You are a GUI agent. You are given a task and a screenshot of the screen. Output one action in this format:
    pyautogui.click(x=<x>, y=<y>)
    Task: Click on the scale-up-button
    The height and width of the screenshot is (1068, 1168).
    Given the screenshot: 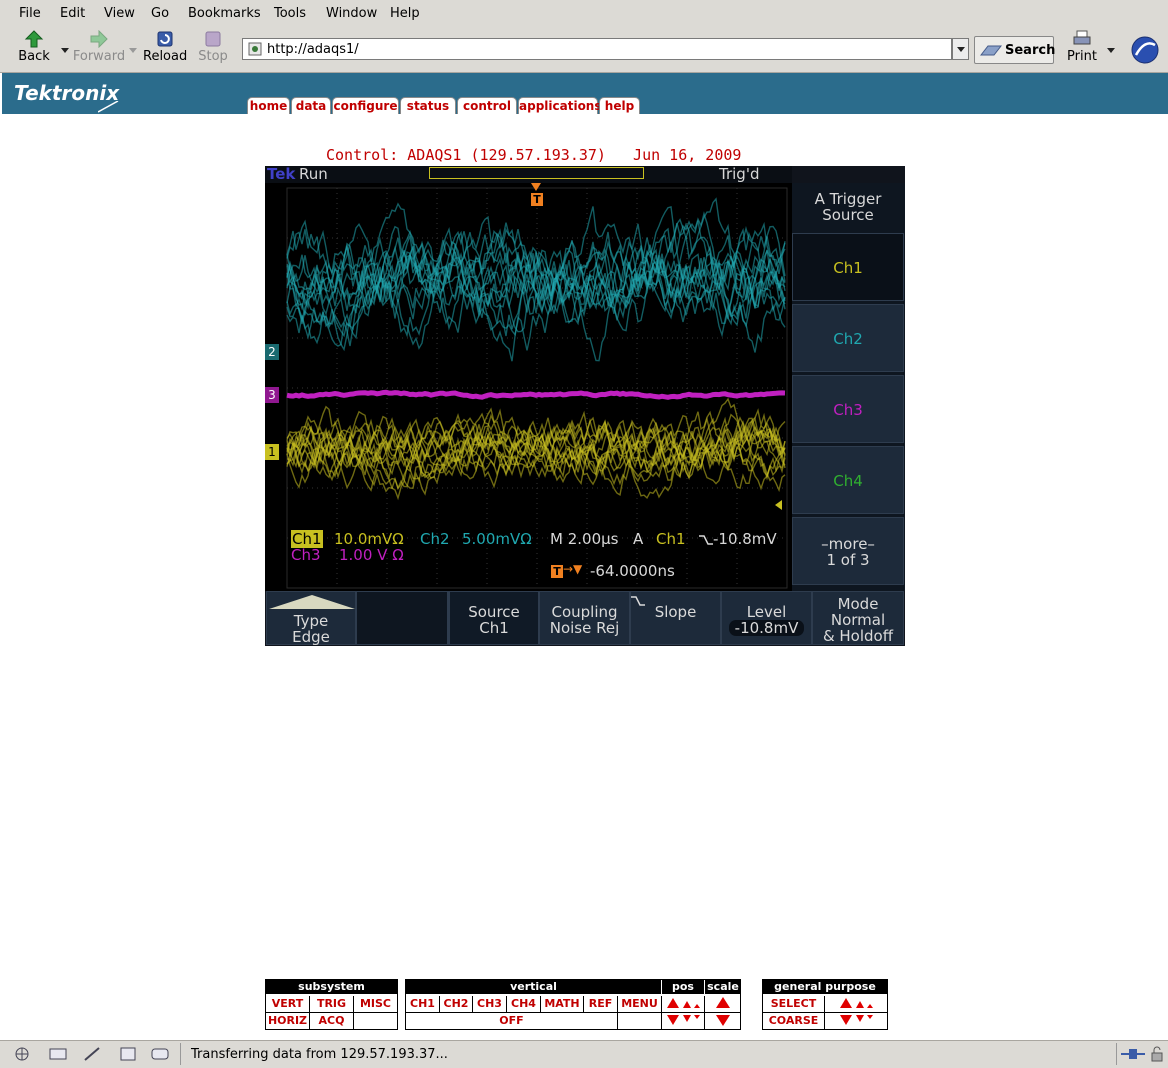 What is the action you would take?
    pyautogui.click(x=722, y=1004)
    